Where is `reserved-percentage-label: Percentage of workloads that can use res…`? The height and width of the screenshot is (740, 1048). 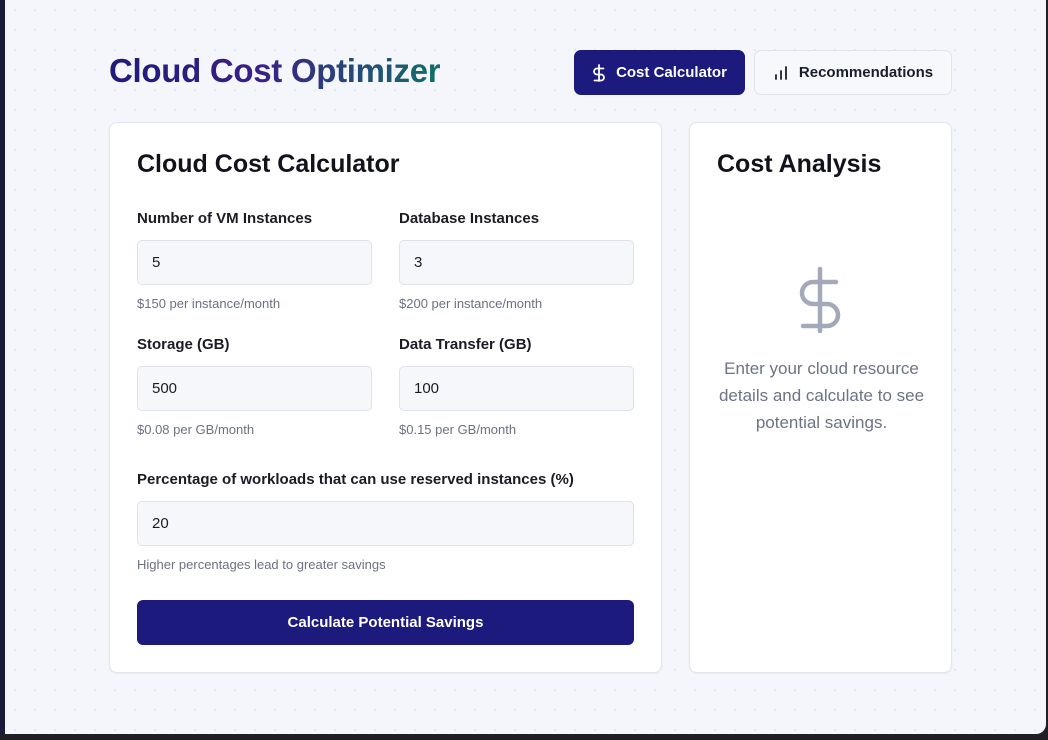
reserved-percentage-label: Percentage of workloads that can use res… is located at coordinates (355, 479).